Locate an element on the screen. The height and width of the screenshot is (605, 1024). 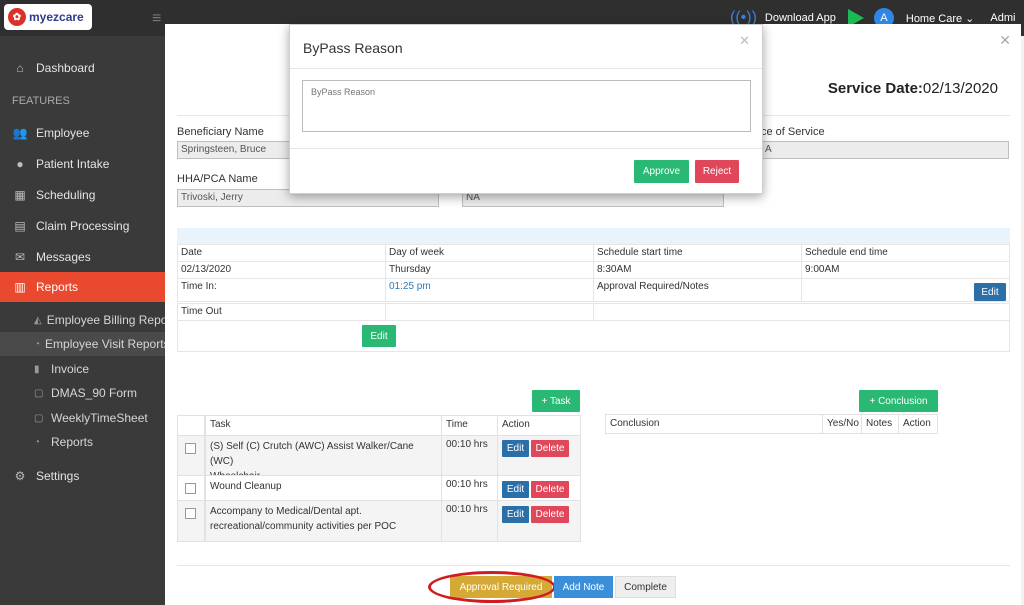
sidebar-item-dashboard: ⌂ Dashboard is located at coordinates (82, 68).